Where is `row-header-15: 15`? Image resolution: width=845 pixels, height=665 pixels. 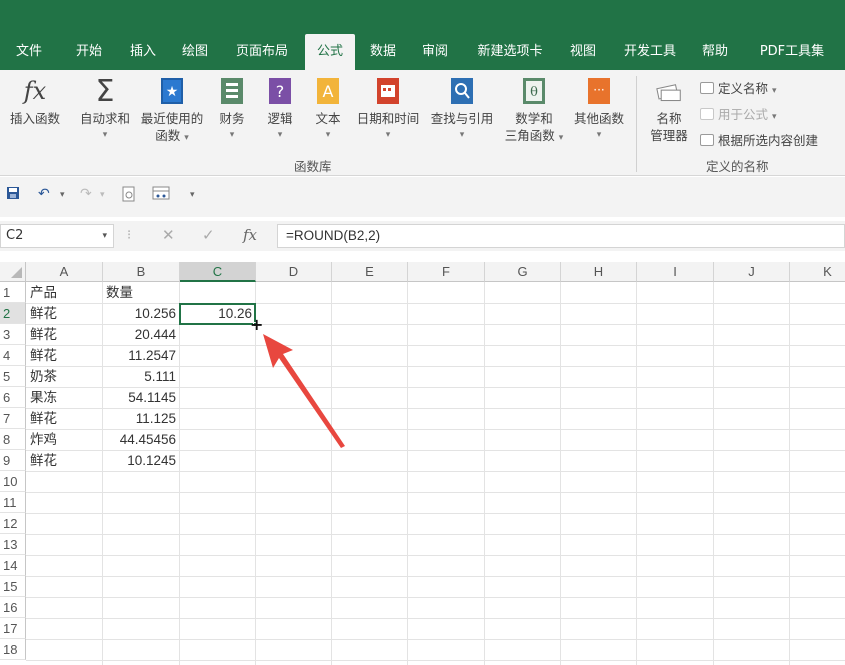 row-header-15: 15 is located at coordinates (13, 586).